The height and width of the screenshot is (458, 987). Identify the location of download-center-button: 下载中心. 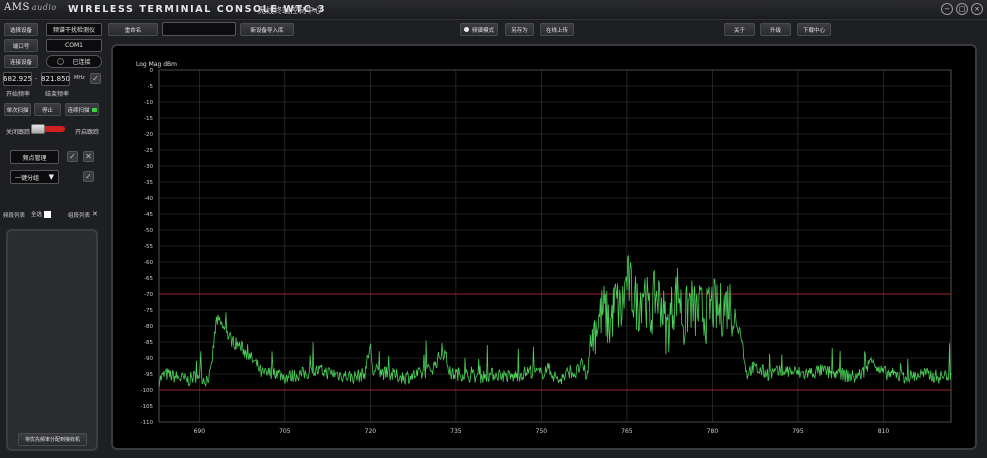
(814, 29).